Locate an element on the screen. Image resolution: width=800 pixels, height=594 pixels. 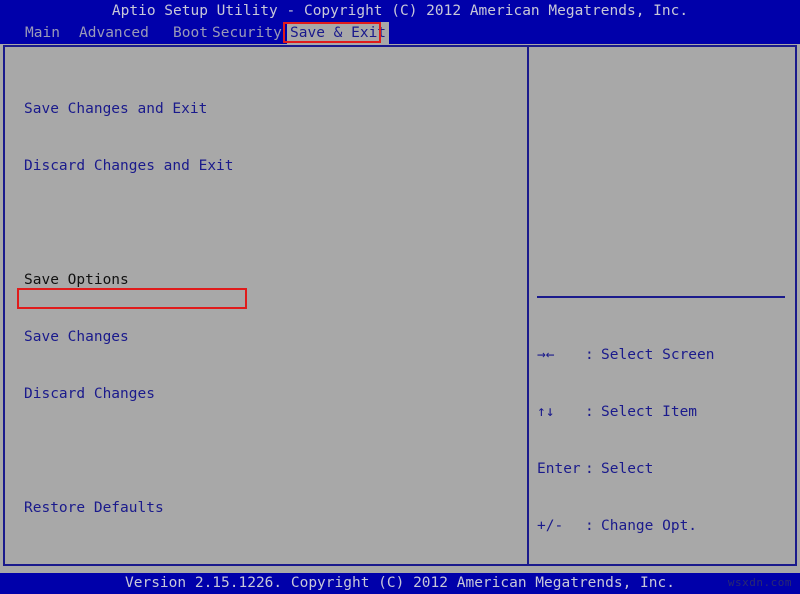
help-key-plus-minus: +/- is located at coordinates (550, 526).